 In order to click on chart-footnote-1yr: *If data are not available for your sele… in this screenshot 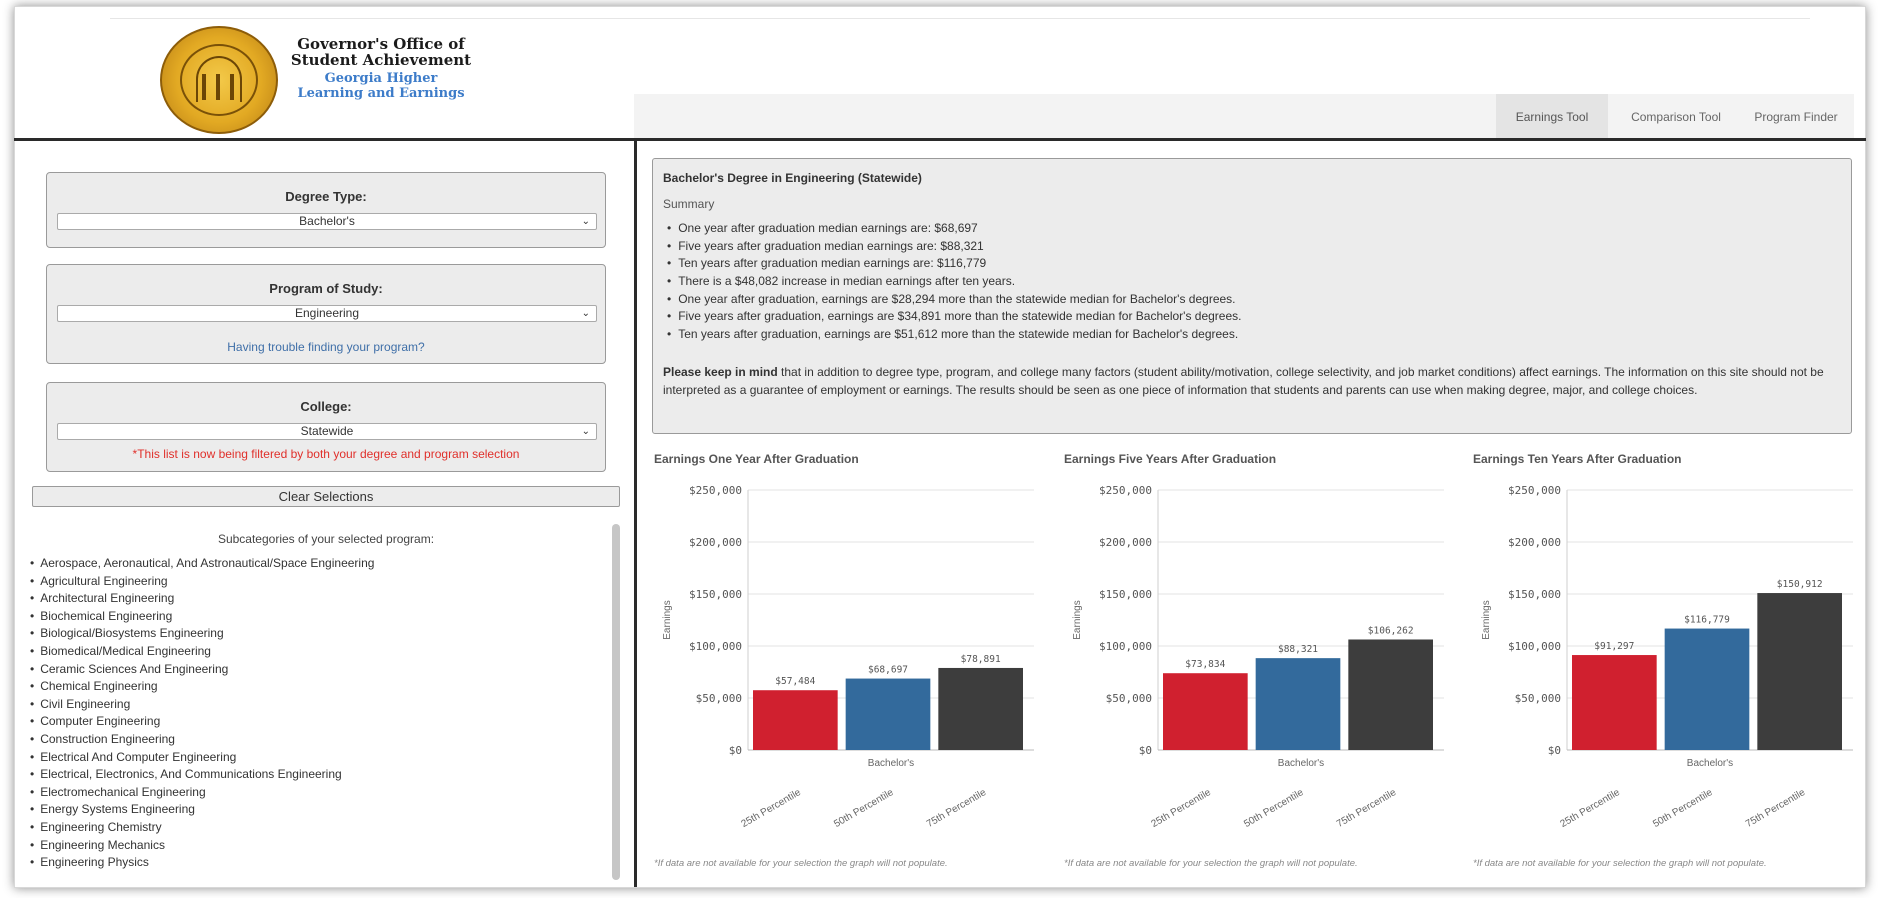, I will do `click(801, 863)`.